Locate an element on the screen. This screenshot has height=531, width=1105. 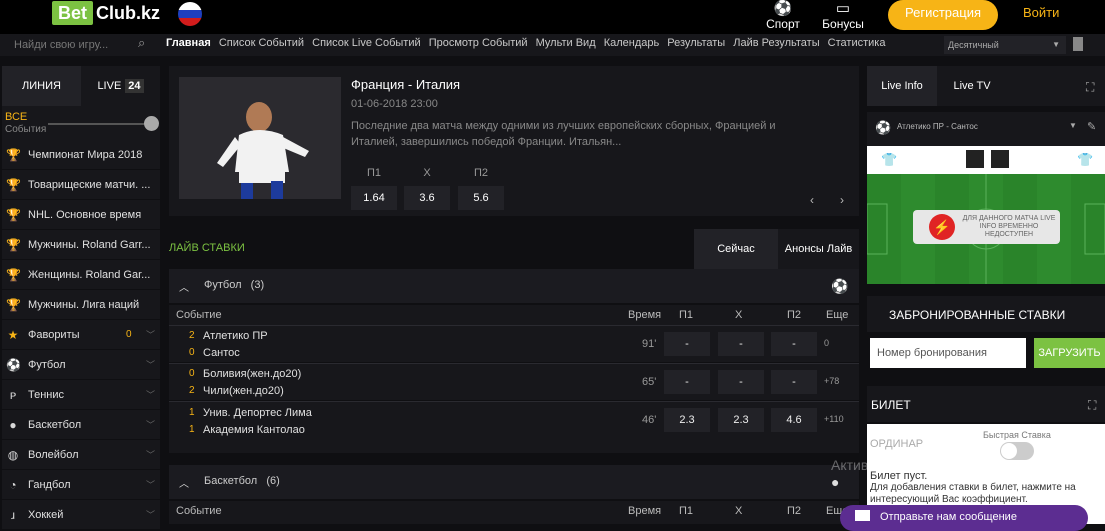
document-icon is located at coordinates (1078, 44).